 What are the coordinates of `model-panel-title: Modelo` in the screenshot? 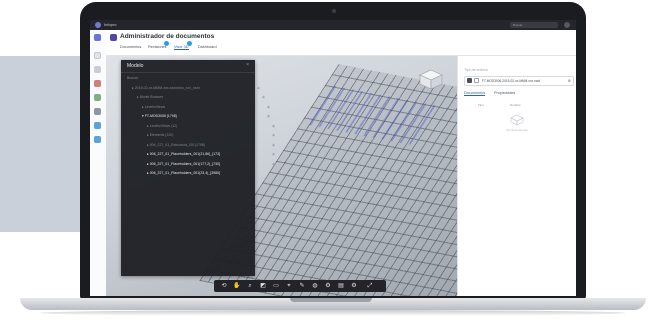 It's located at (135, 66).